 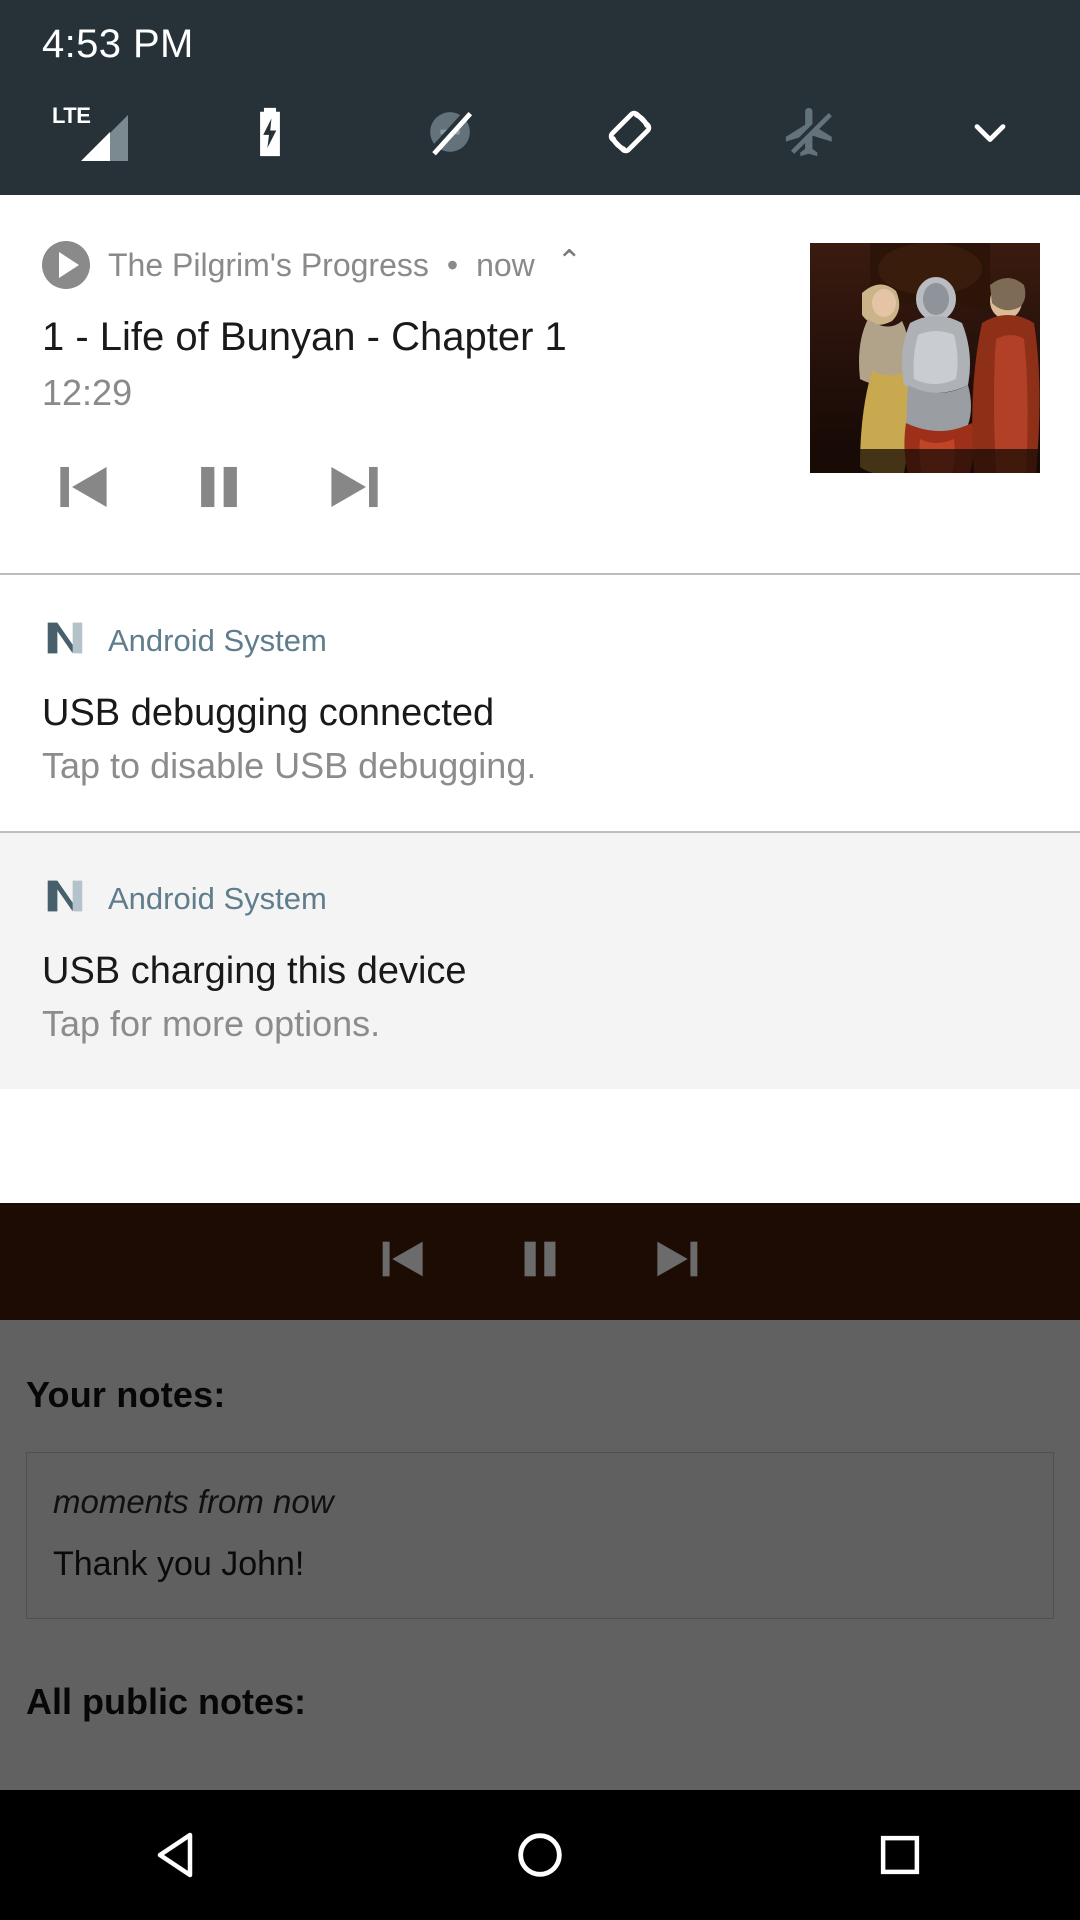 What do you see at coordinates (630, 132) in the screenshot?
I see `auto-rotate-icon` at bounding box center [630, 132].